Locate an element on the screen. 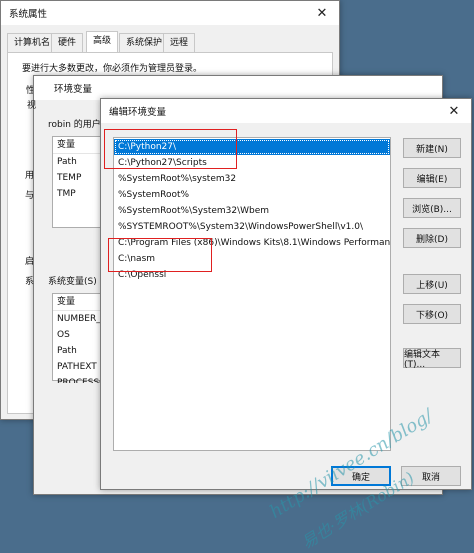 The height and width of the screenshot is (553, 474). path-list-item: %SystemRoot%\System32\Wbem is located at coordinates (252, 211).